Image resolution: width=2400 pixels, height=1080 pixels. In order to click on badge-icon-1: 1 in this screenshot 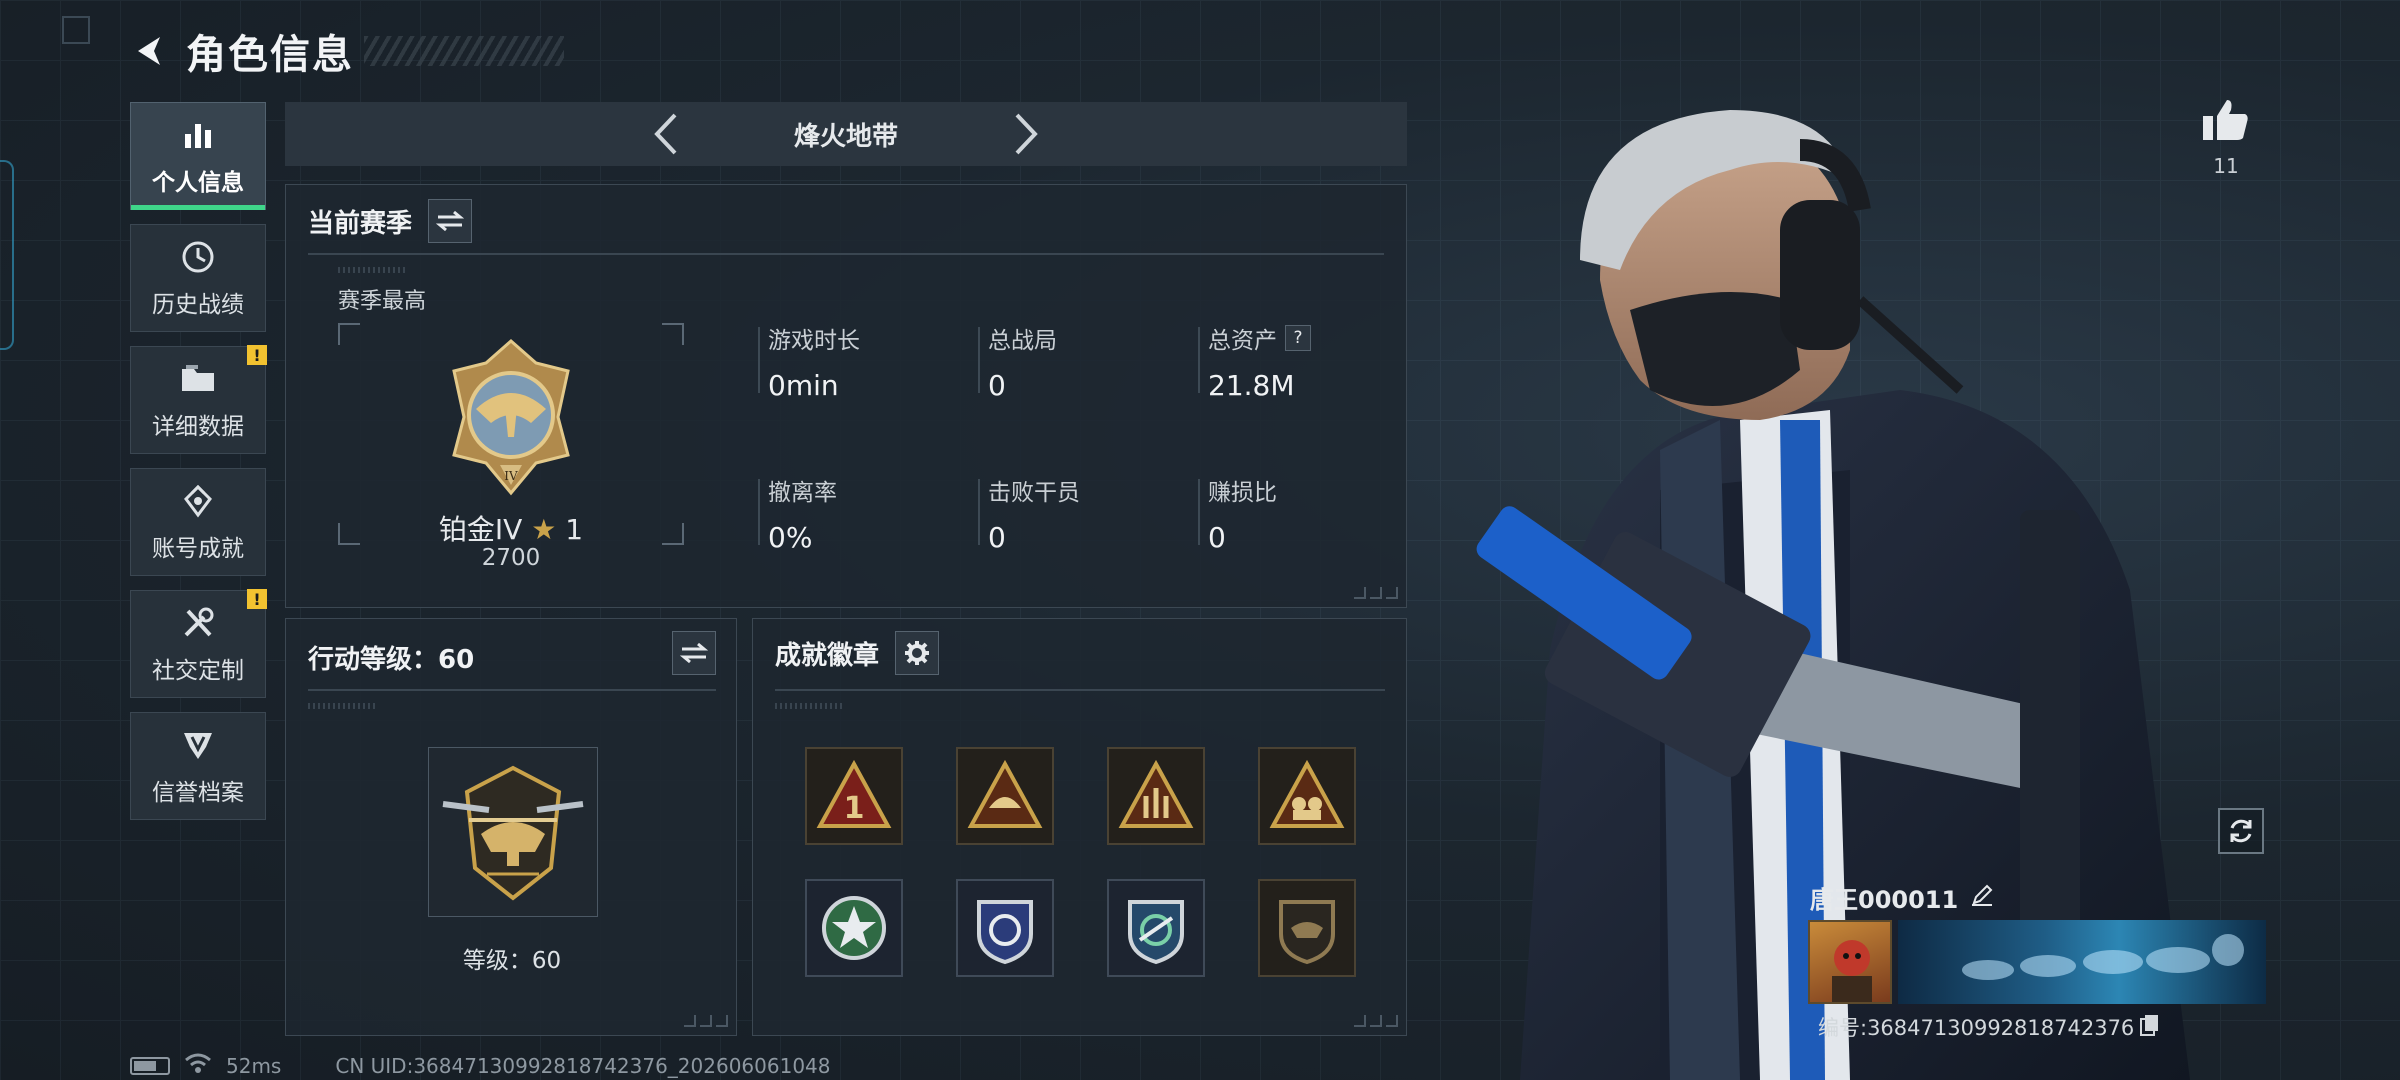, I will do `click(854, 793)`.